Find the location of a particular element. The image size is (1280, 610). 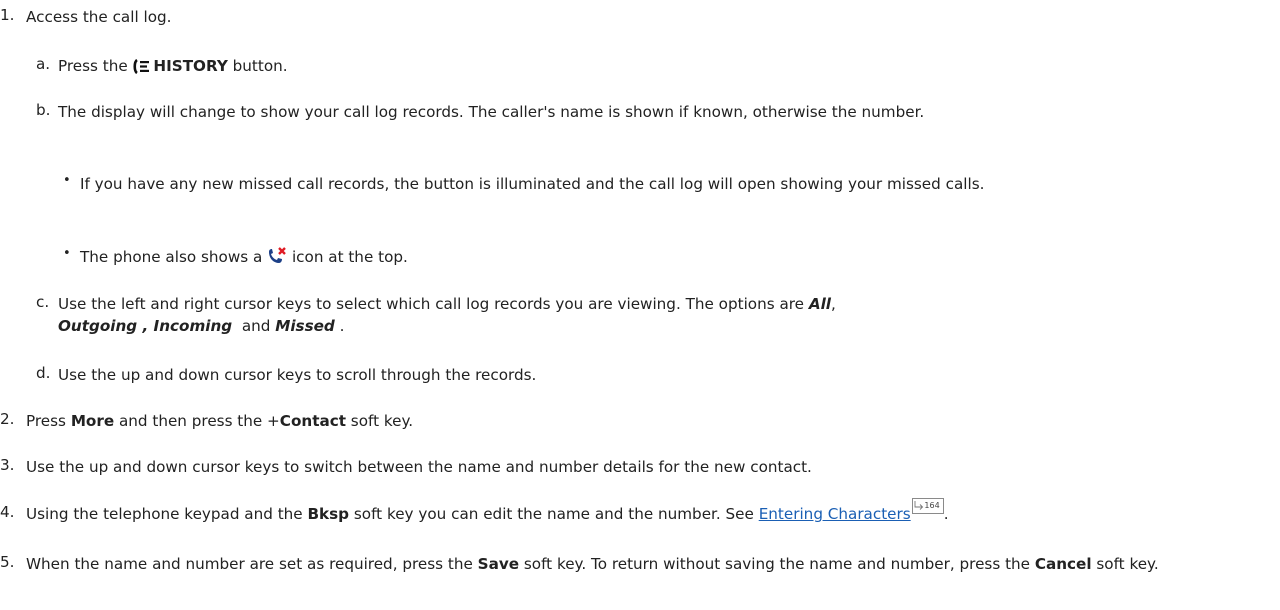

history-label: HISTORY is located at coordinates (190, 66).